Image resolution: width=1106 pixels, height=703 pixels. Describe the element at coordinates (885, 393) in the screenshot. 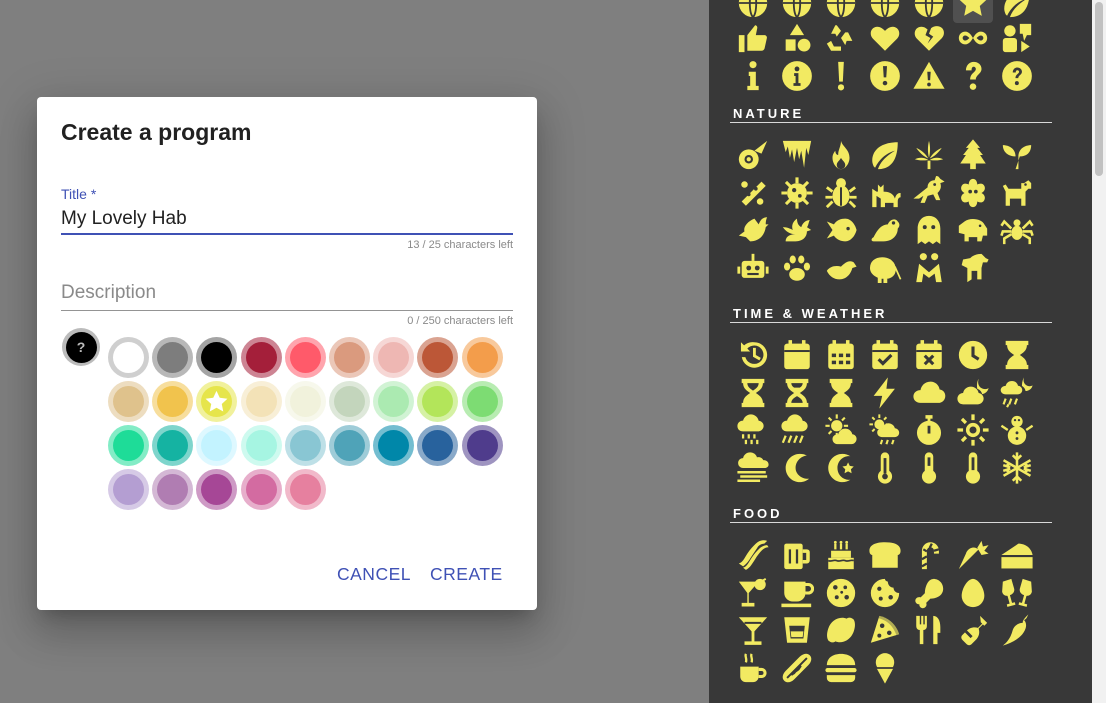

I see `bolt-icon` at that location.